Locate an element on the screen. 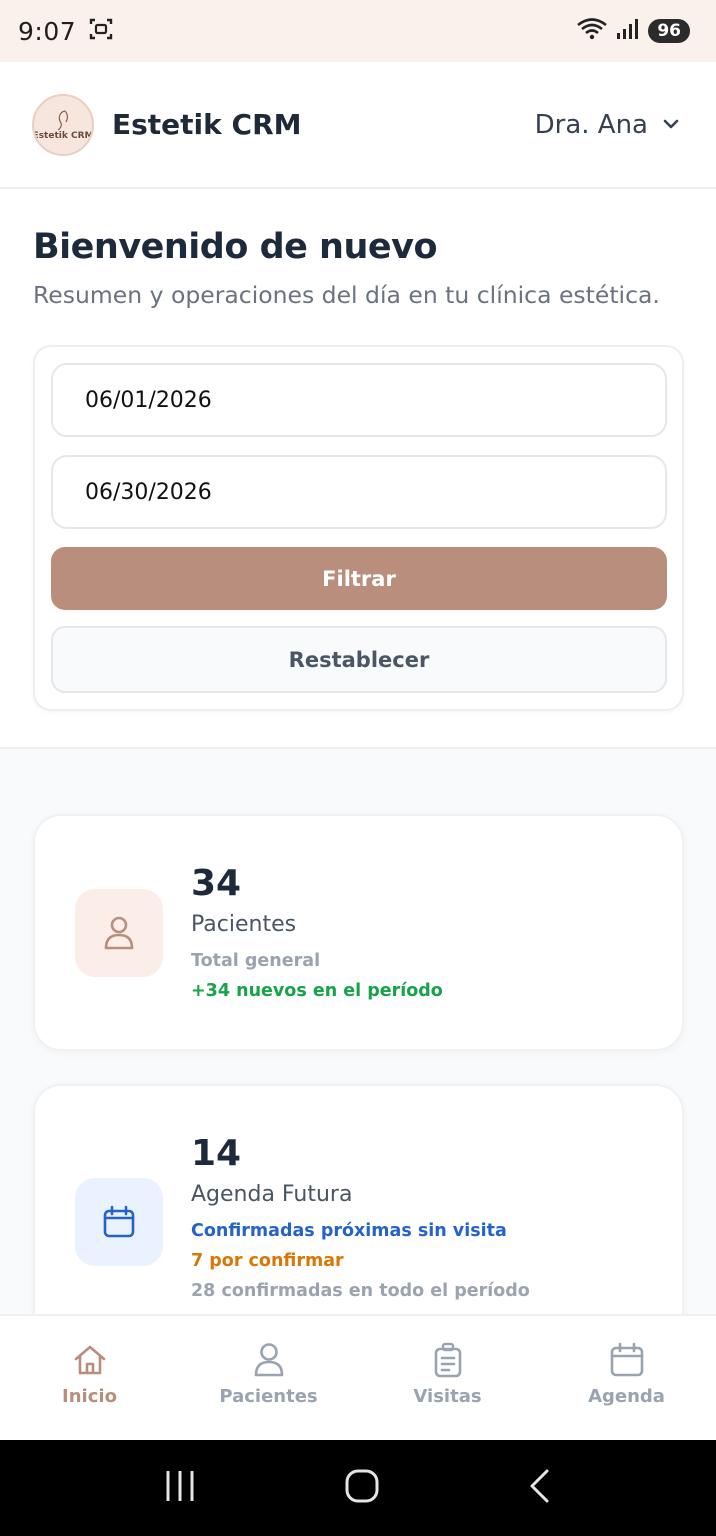 The width and height of the screenshot is (716, 1536). nav-item-pacientes: Pacientes is located at coordinates (268, 1378).